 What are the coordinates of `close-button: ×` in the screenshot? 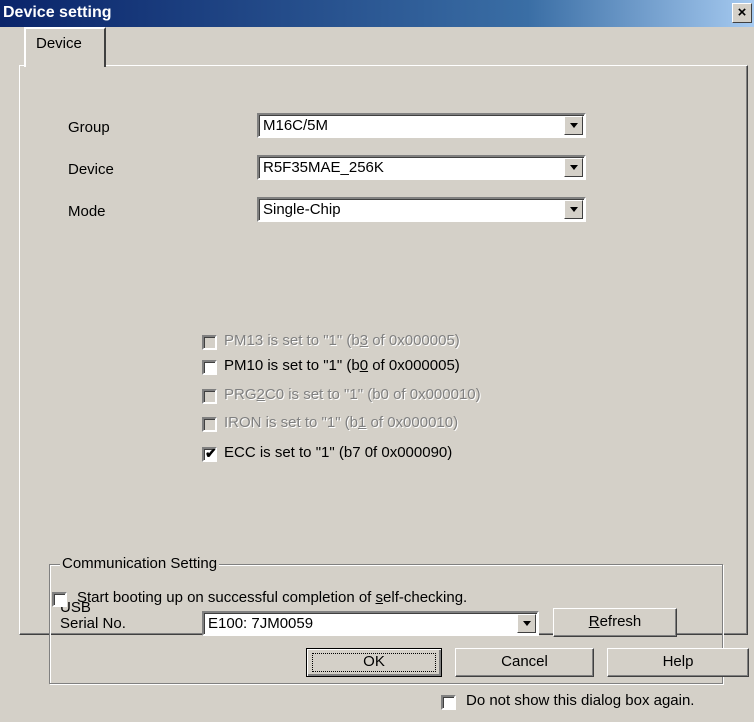 It's located at (742, 13).